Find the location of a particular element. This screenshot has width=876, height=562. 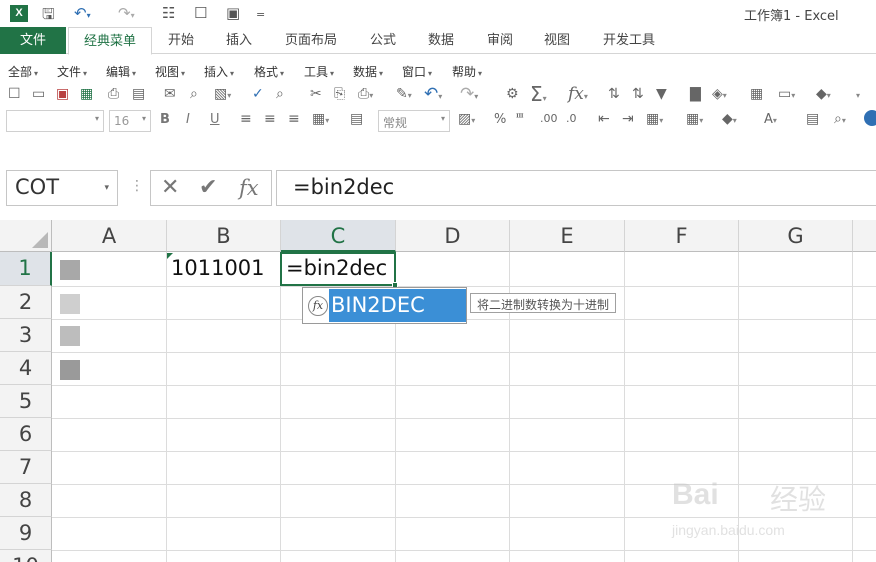

cell-B1: 1011001 is located at coordinates (218, 268).